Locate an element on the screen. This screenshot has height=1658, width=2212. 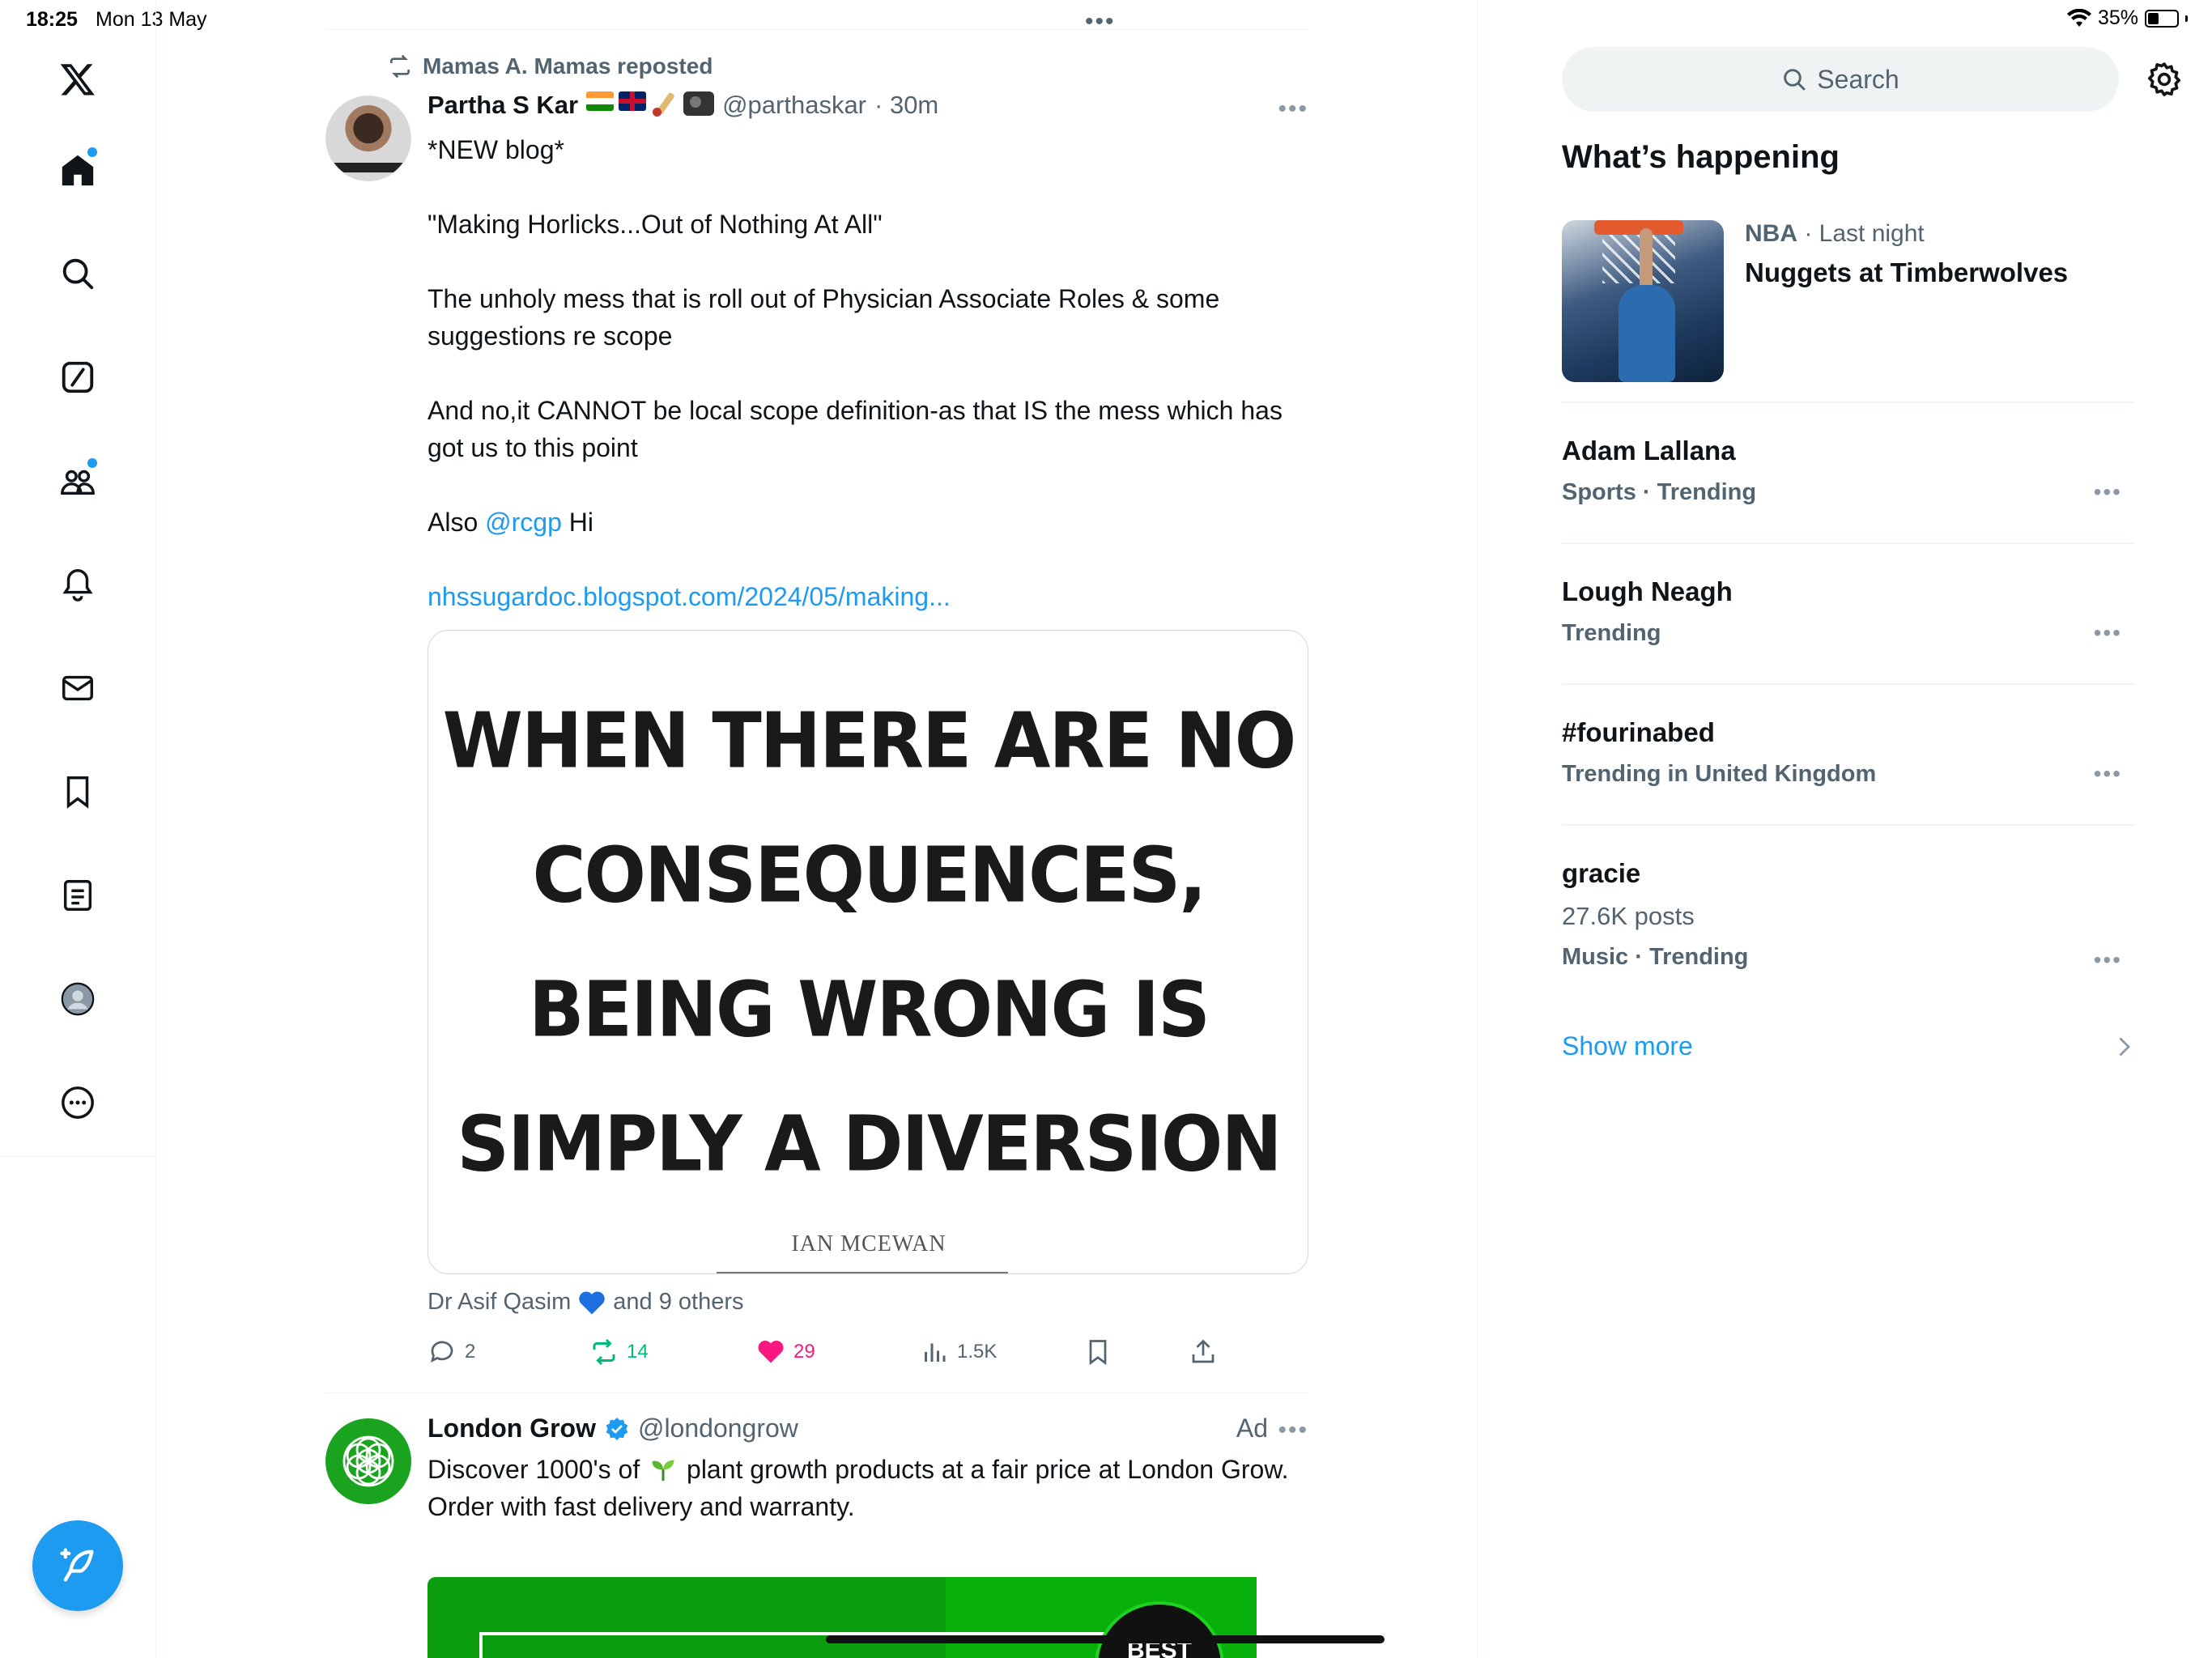
reply-button: 2 is located at coordinates (451, 1352).